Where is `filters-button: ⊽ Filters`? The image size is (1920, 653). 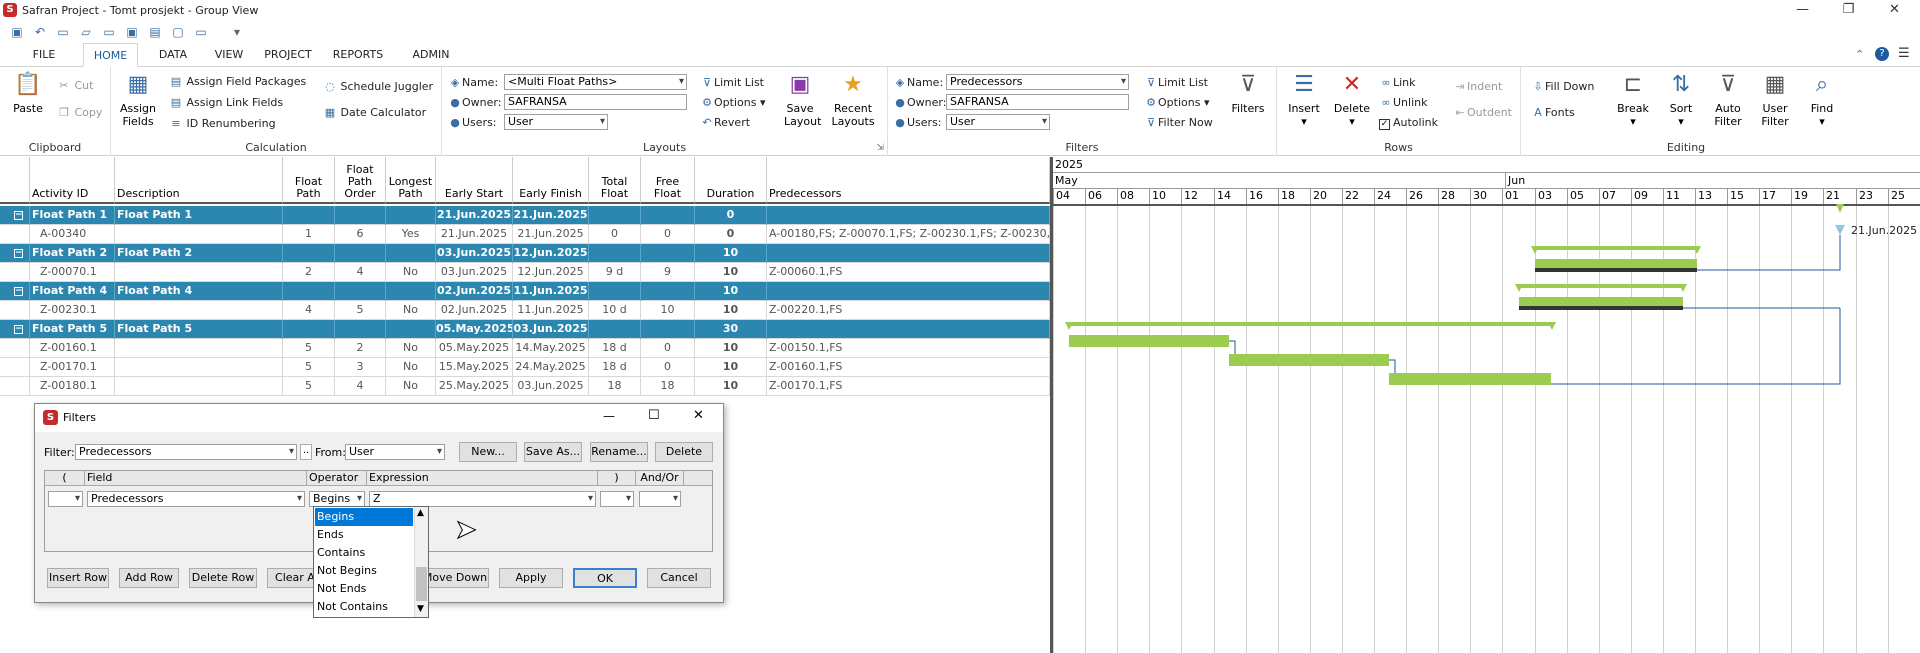 filters-button: ⊽ Filters is located at coordinates (1248, 93).